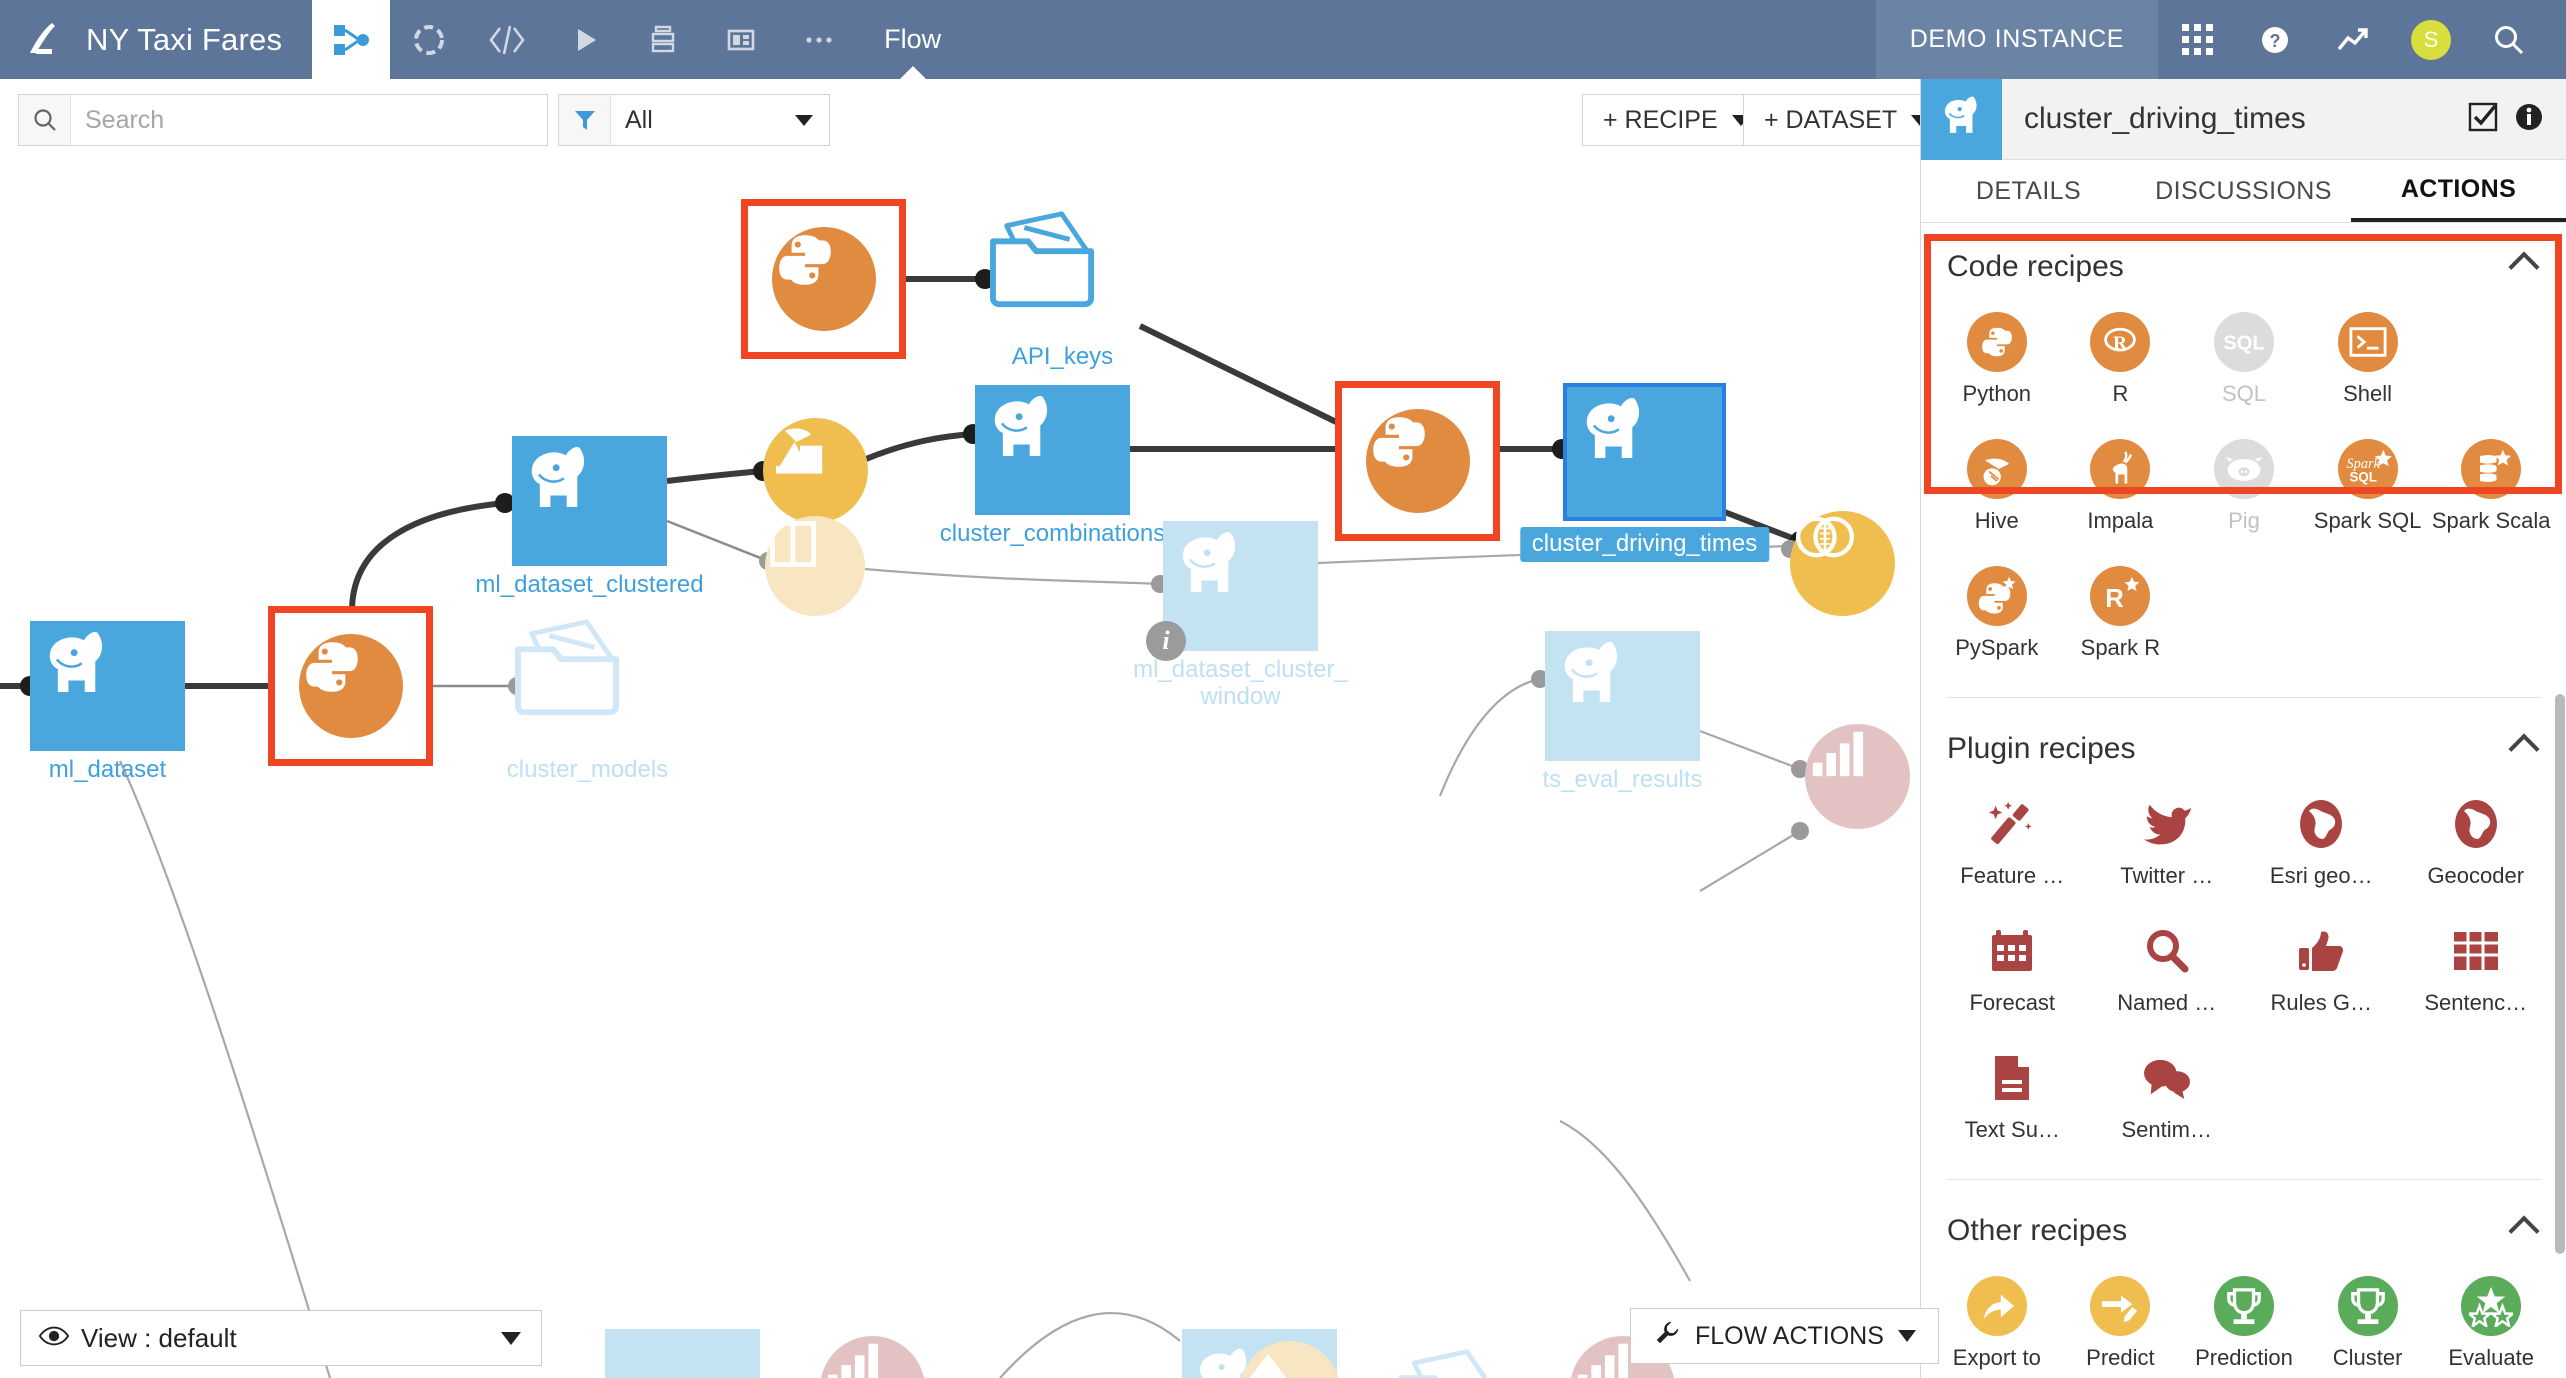 The image size is (2566, 1378). I want to click on search-box, so click(283, 120).